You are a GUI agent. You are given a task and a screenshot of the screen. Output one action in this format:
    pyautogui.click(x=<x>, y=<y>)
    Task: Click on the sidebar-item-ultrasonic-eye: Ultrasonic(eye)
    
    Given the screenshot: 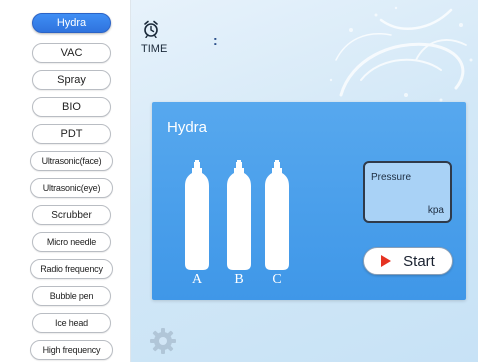 What is the action you would take?
    pyautogui.click(x=71, y=188)
    